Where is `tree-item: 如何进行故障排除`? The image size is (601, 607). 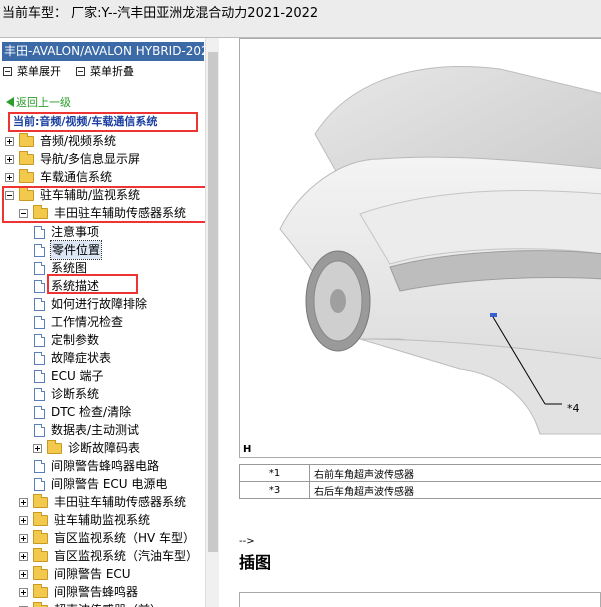
tree-item: 如何进行故障排除 is located at coordinates (102, 304).